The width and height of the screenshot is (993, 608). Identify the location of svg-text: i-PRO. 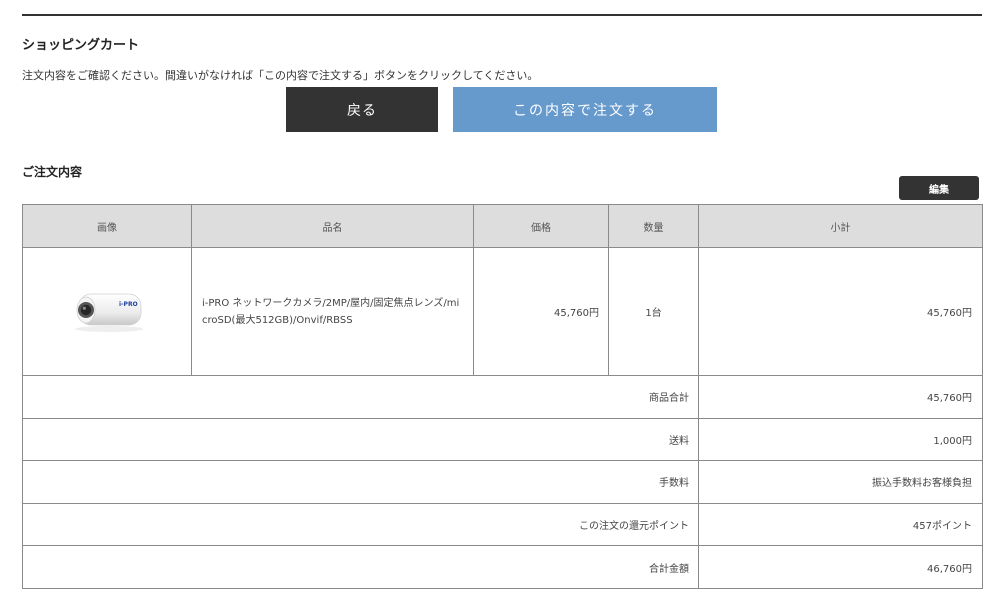
(128, 304).